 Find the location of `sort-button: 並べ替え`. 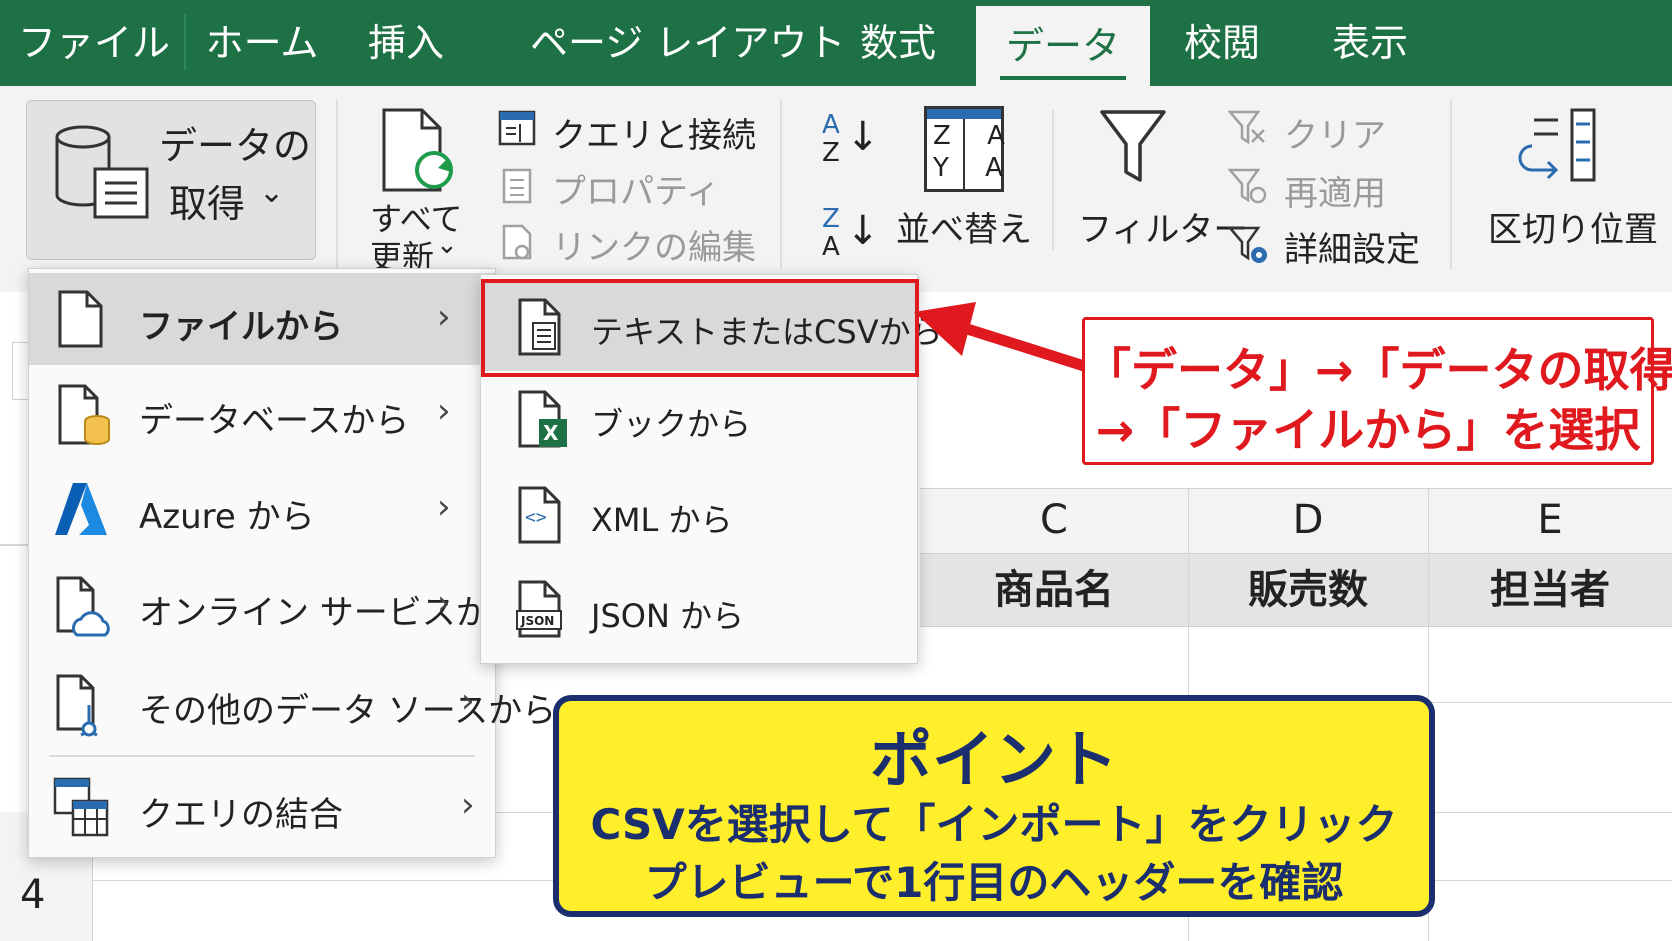

sort-button: 並べ替え is located at coordinates (964, 226).